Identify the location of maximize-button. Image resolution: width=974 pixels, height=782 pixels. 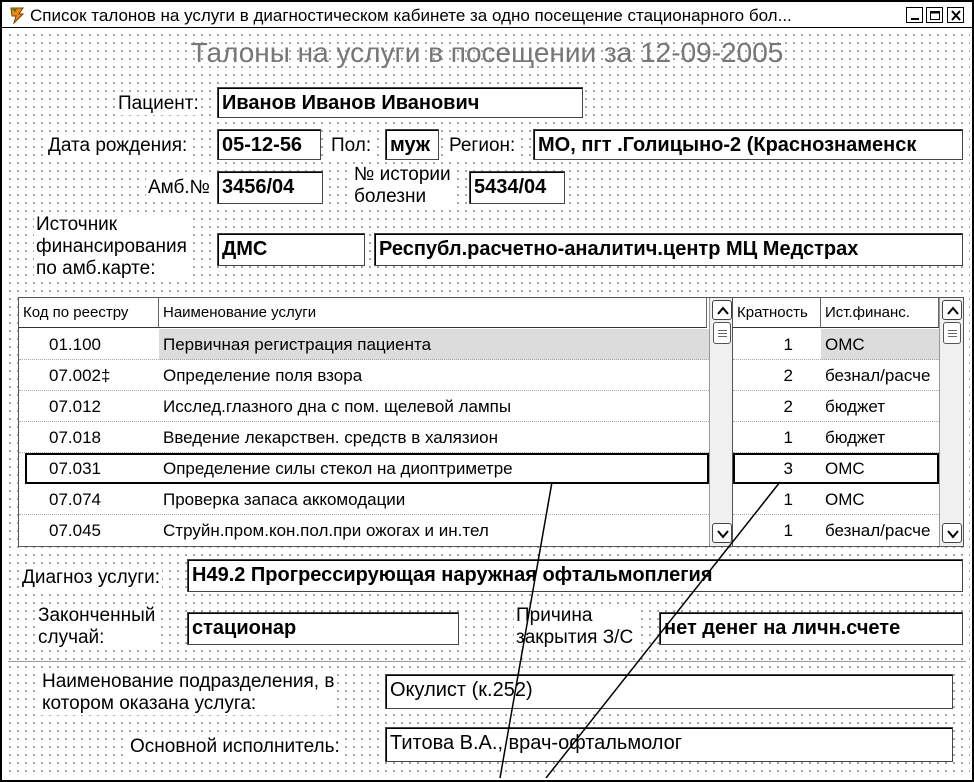
(934, 15).